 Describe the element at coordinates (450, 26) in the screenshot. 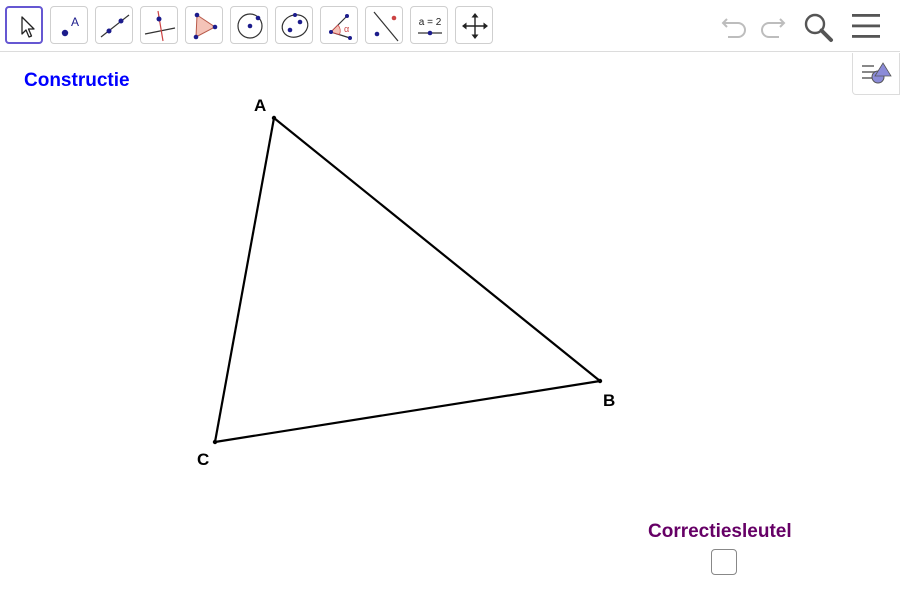

I see `toolbar: A α a = 2` at that location.